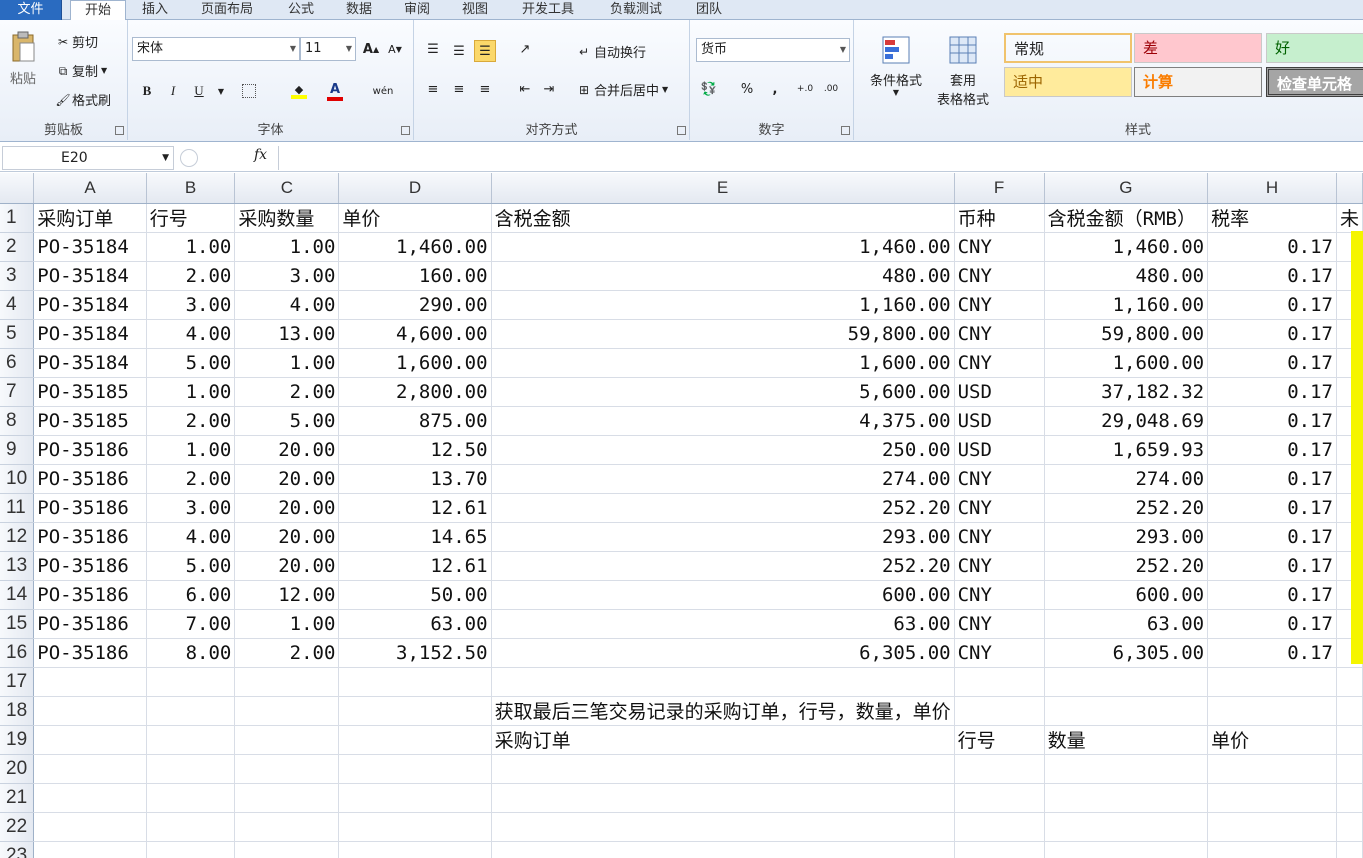  Describe the element at coordinates (17, 769) in the screenshot. I see `row-header: 20` at that location.